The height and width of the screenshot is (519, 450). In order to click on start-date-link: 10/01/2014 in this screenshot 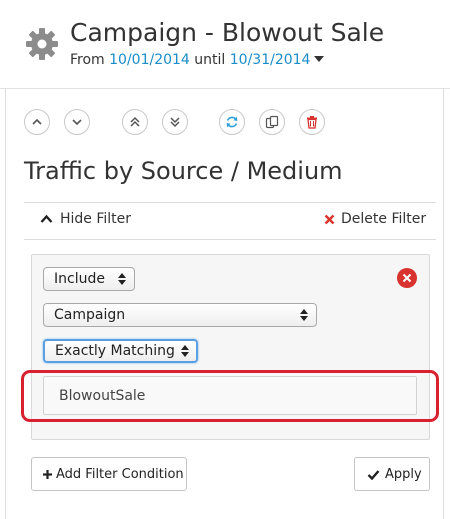, I will do `click(149, 60)`.